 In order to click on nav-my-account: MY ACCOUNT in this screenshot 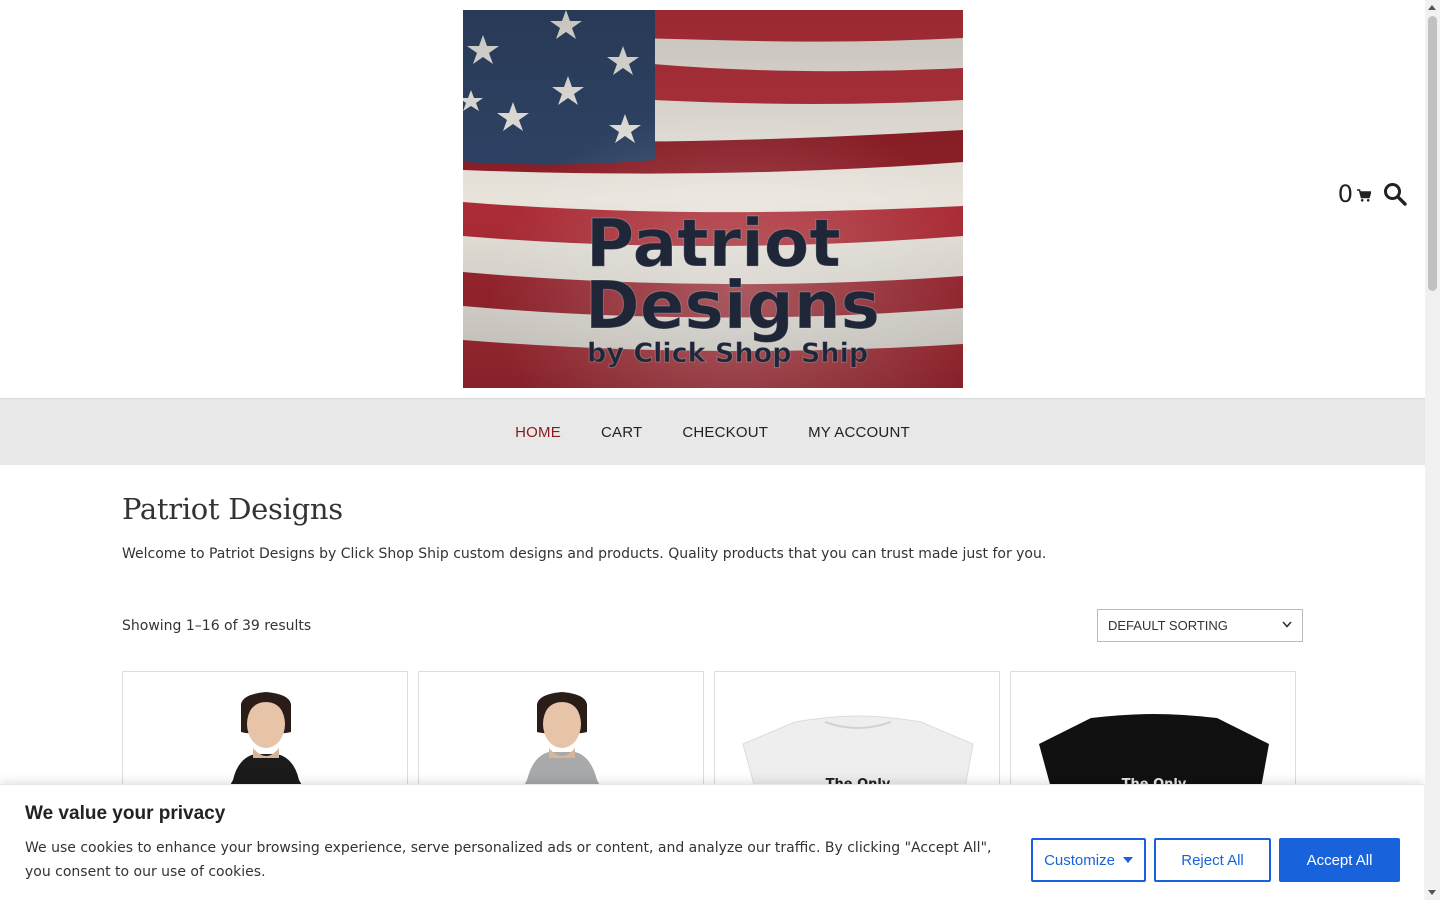, I will do `click(859, 432)`.